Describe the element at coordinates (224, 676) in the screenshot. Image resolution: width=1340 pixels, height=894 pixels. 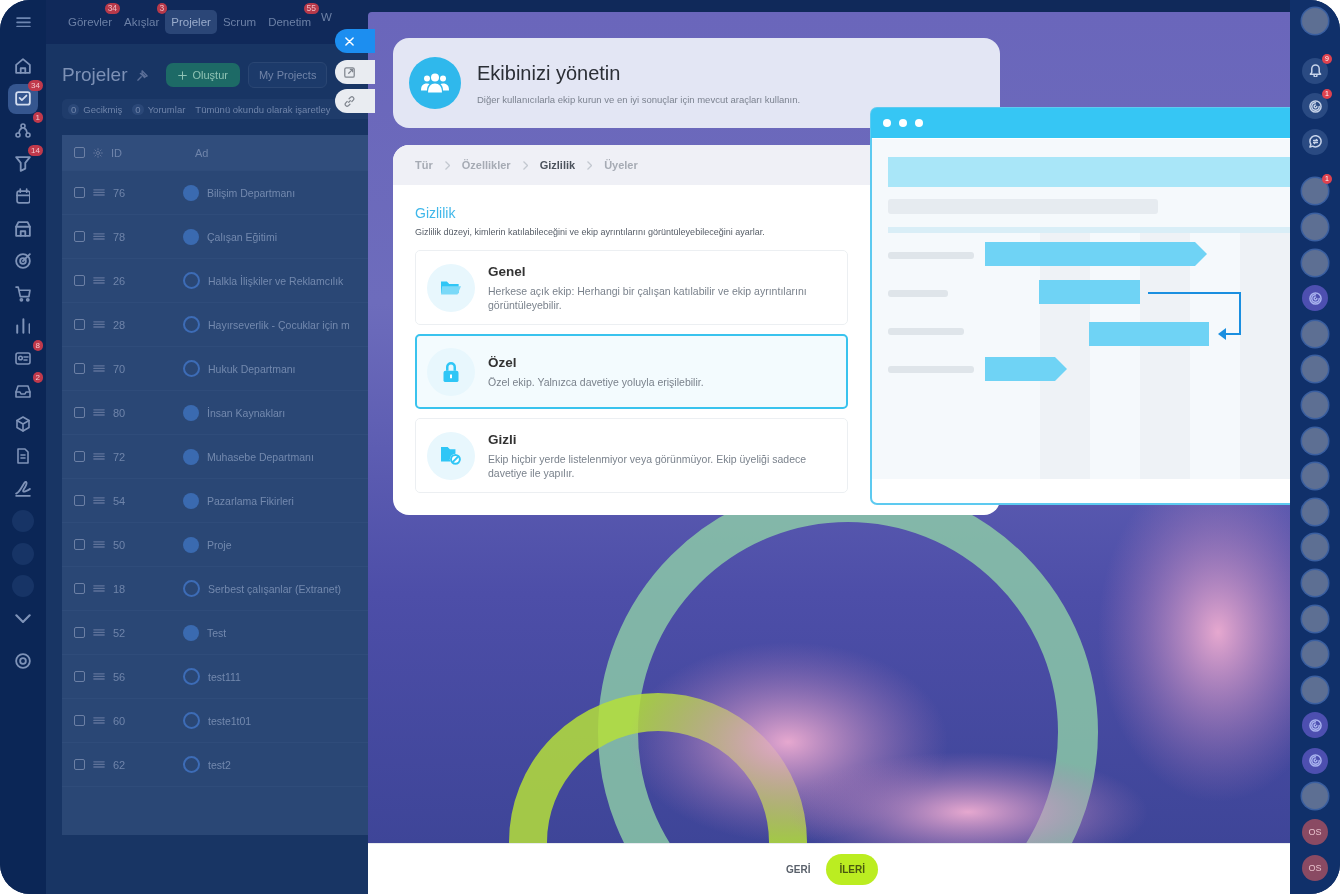
I see `project-link: test111` at that location.